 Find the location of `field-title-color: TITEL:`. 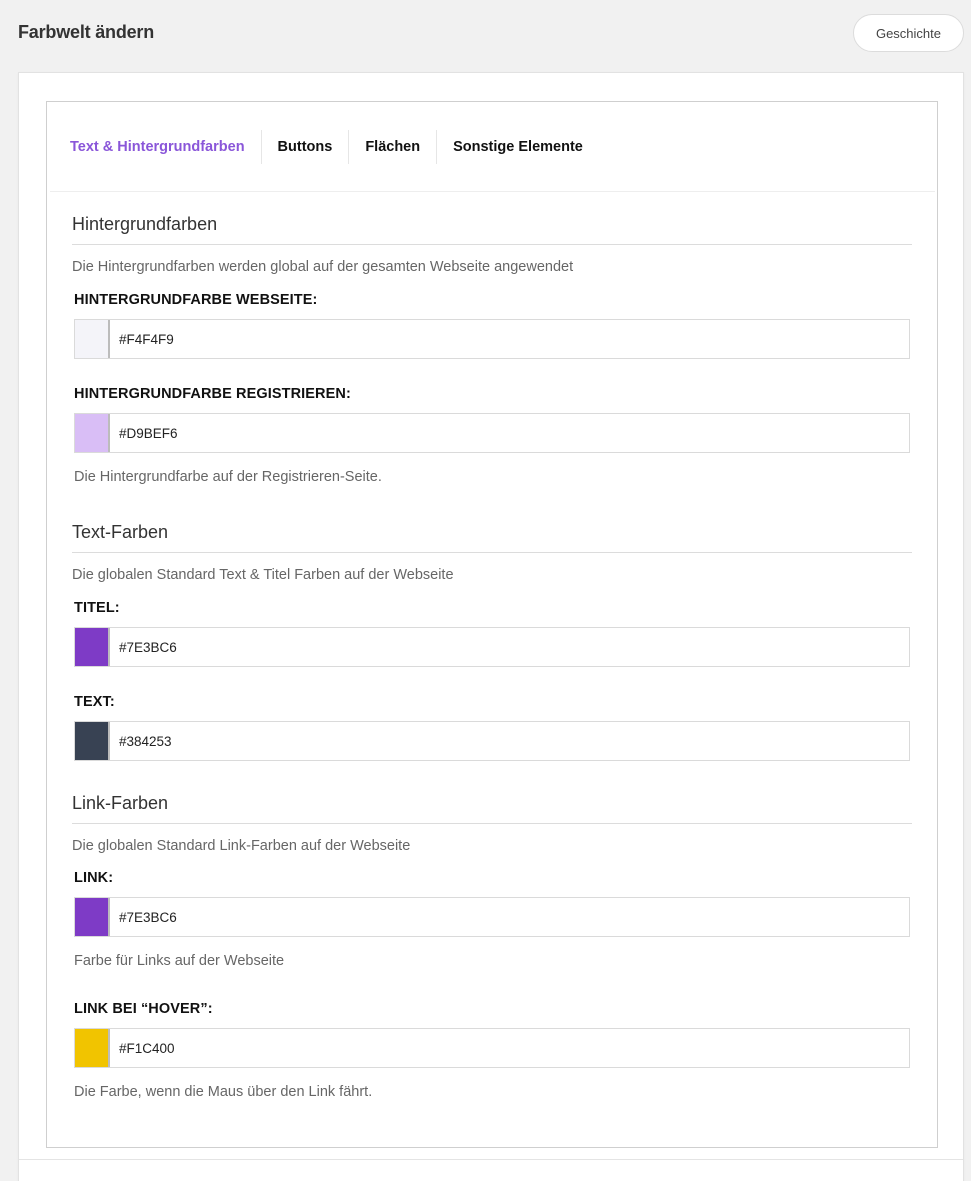

field-title-color: TITEL: is located at coordinates (492, 633).